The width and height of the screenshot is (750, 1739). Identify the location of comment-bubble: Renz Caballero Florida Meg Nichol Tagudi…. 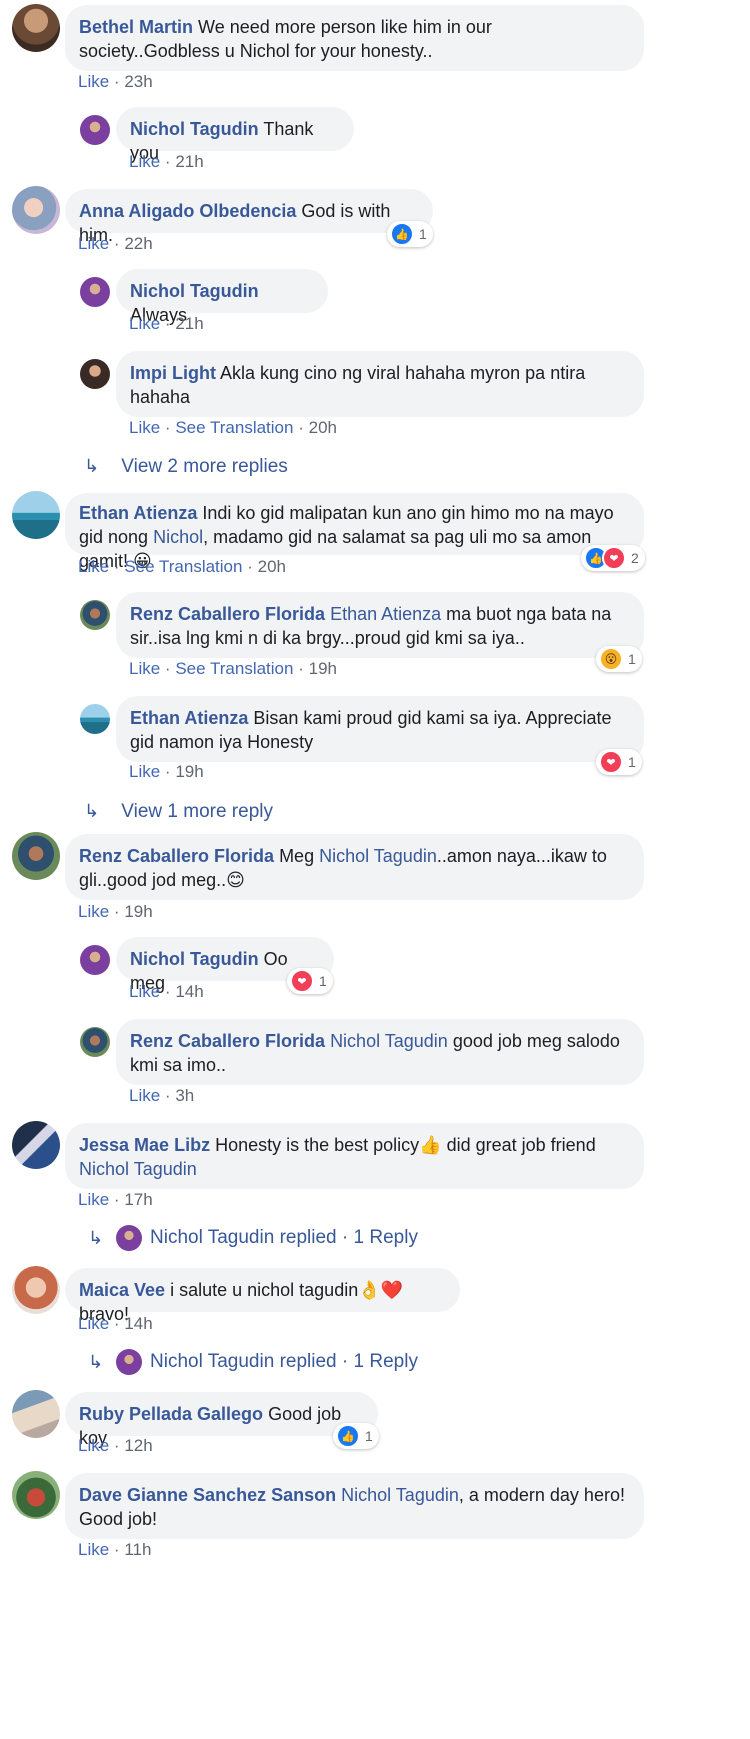
(354, 867).